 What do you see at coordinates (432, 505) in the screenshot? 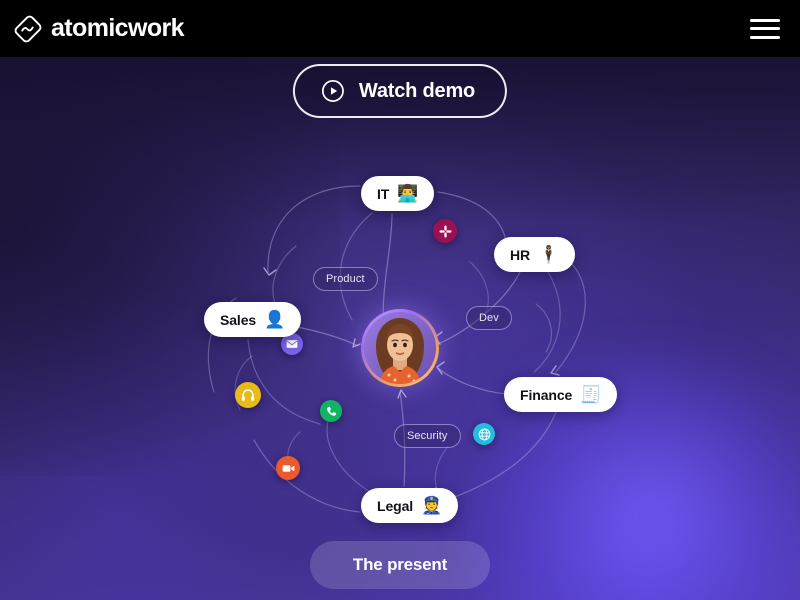
I see `police-officer-emoji: 👮` at bounding box center [432, 505].